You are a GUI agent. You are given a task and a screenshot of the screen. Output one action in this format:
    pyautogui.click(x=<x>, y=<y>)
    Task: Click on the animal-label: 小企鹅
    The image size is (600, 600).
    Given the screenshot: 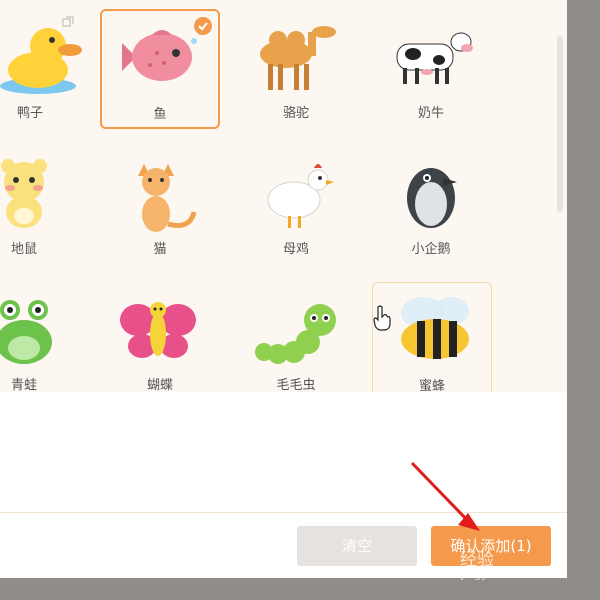 What is the action you would take?
    pyautogui.click(x=431, y=249)
    